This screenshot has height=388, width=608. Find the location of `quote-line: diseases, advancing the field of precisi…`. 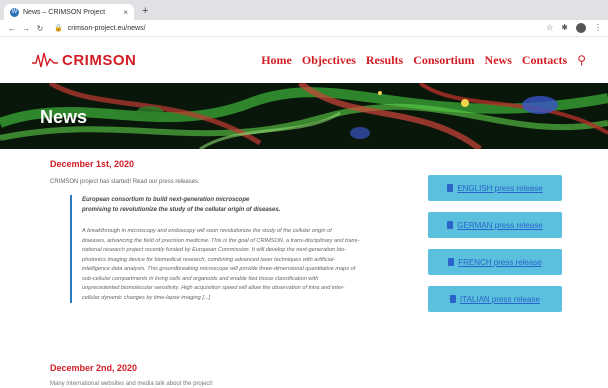

quote-line: diseases, advancing the field of precisi… is located at coordinates (221, 240).